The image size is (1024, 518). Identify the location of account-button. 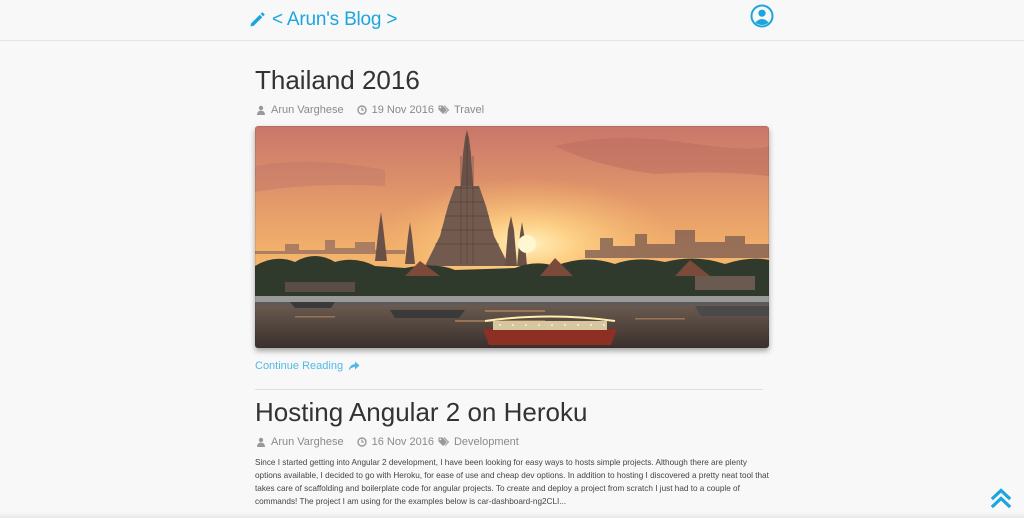
(762, 16).